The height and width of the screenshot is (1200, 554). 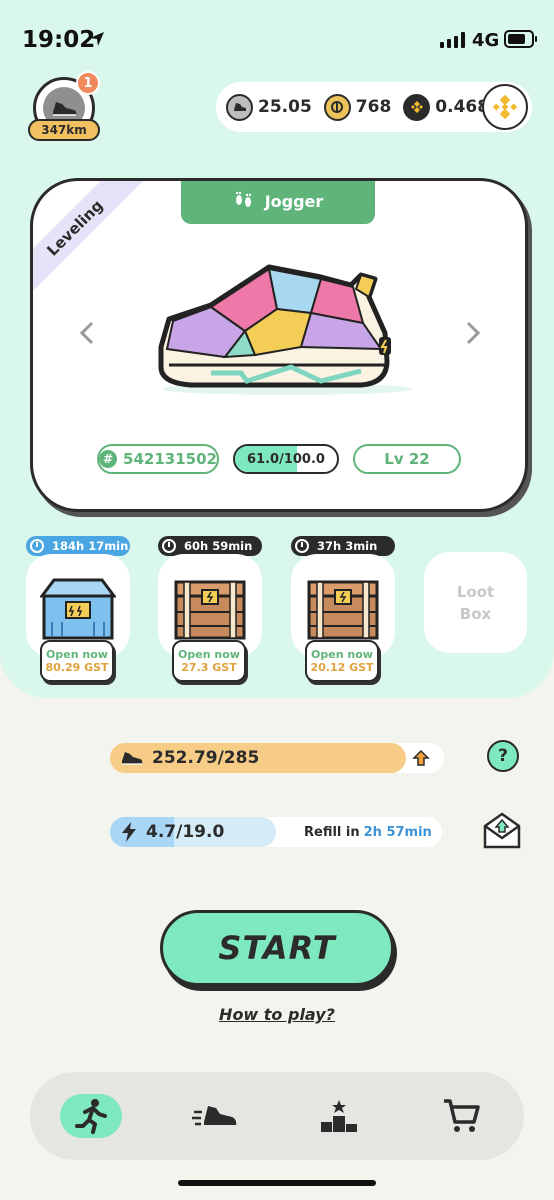 What do you see at coordinates (520, 39) in the screenshot?
I see `battery-icon` at bounding box center [520, 39].